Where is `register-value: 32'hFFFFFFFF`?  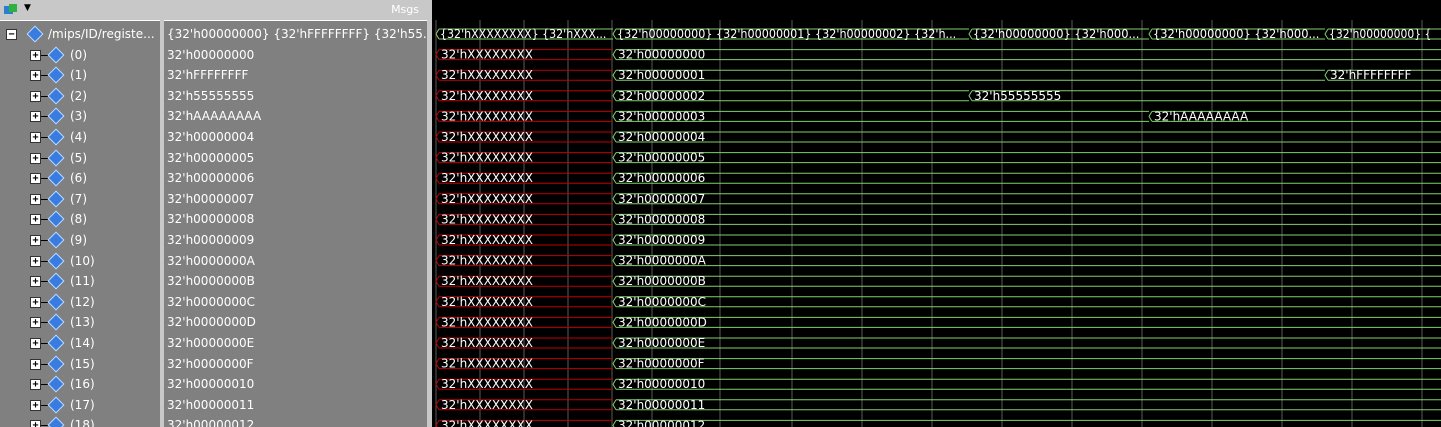
register-value: 32'hFFFFFFFF is located at coordinates (208, 75).